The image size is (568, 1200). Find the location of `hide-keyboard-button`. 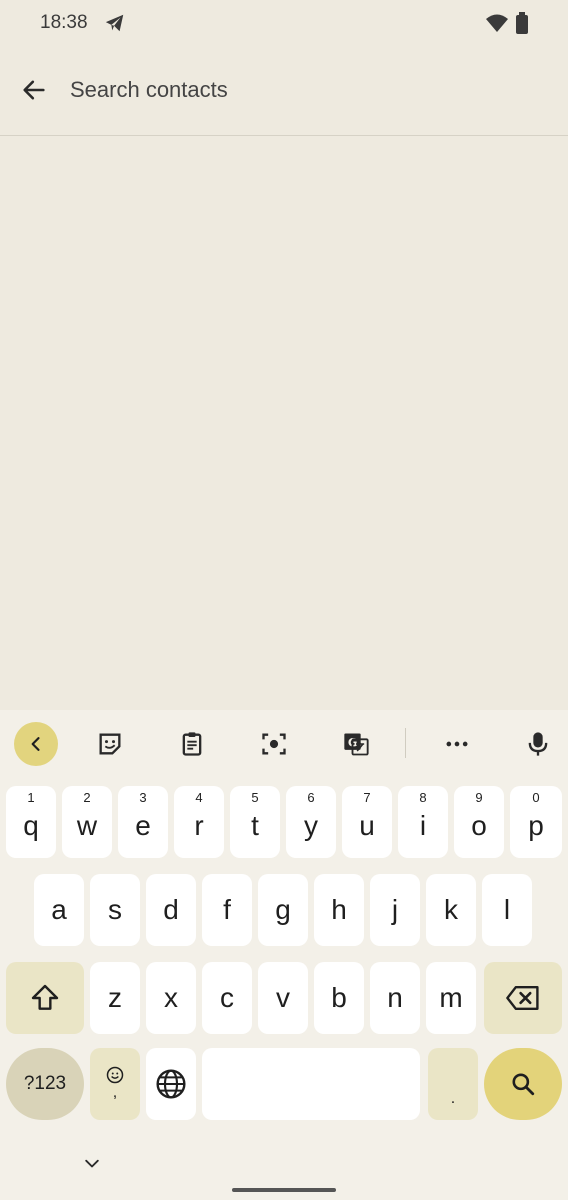

hide-keyboard-button is located at coordinates (92, 1164).